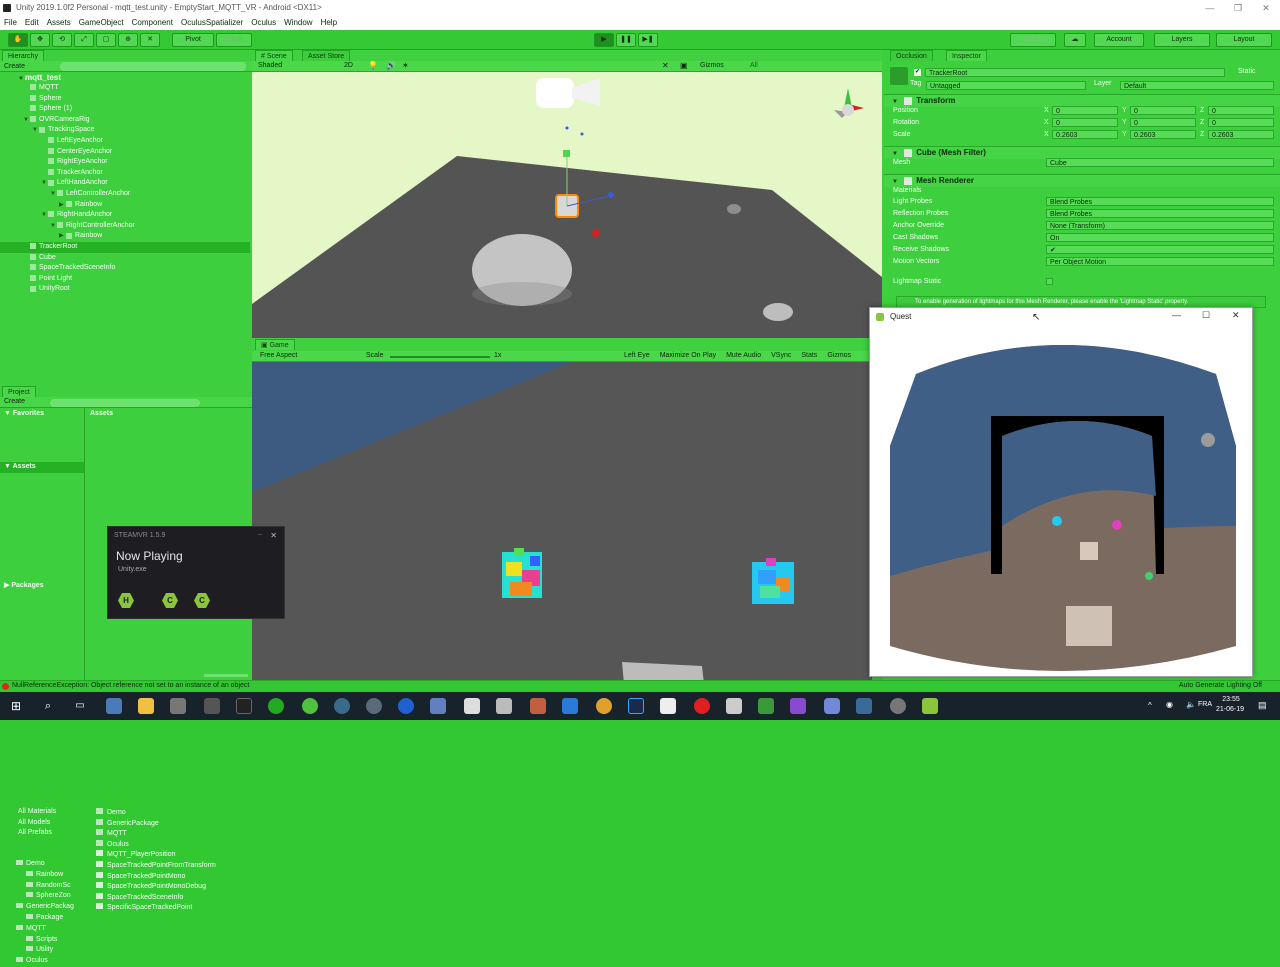  Describe the element at coordinates (310, 706) in the screenshot. I see `app-git-icon` at that location.